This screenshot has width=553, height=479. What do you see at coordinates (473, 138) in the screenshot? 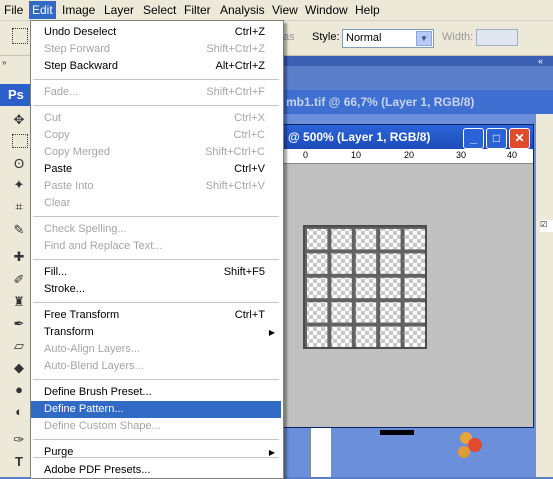
I see `minimize-button: _` at bounding box center [473, 138].